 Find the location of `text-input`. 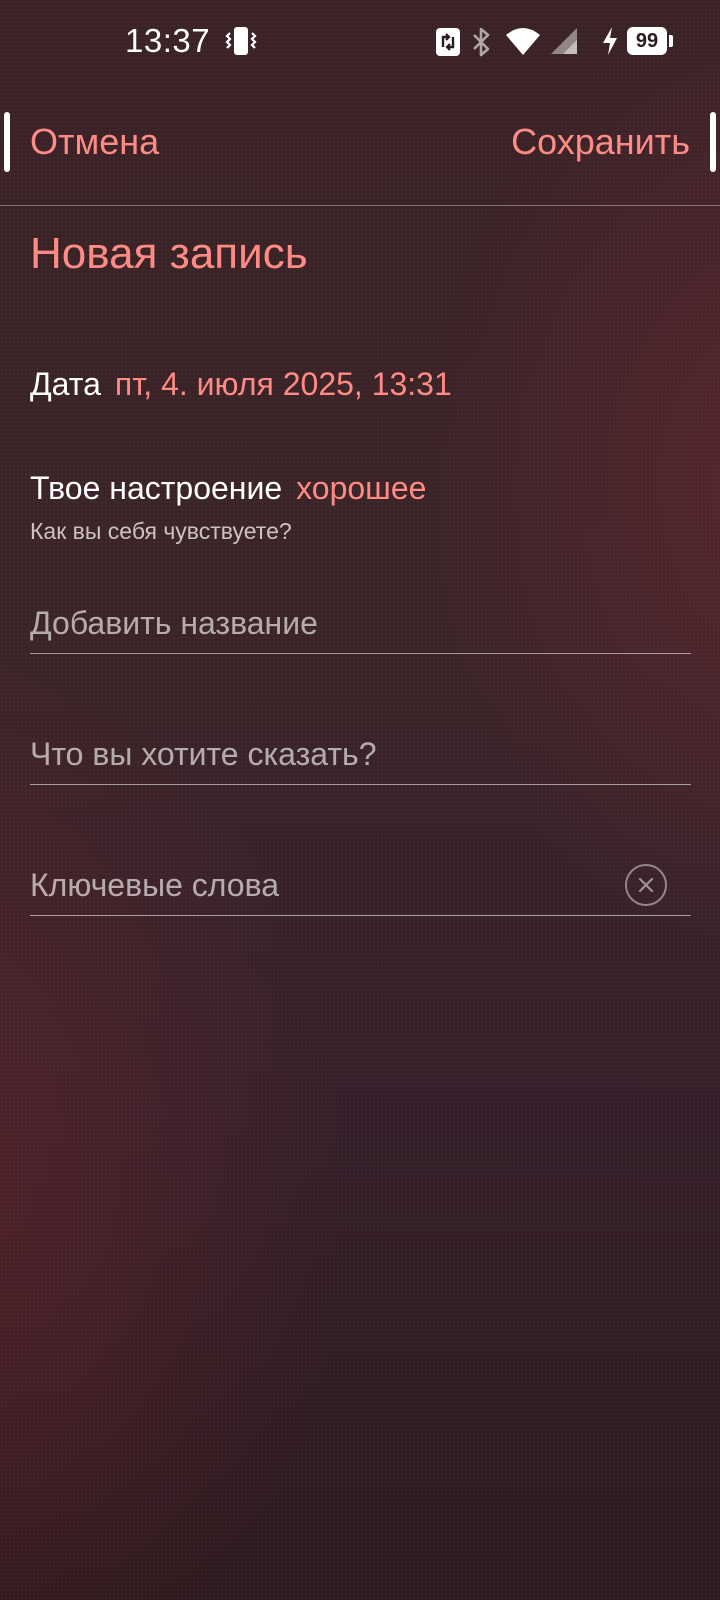

text-input is located at coordinates (330, 754).